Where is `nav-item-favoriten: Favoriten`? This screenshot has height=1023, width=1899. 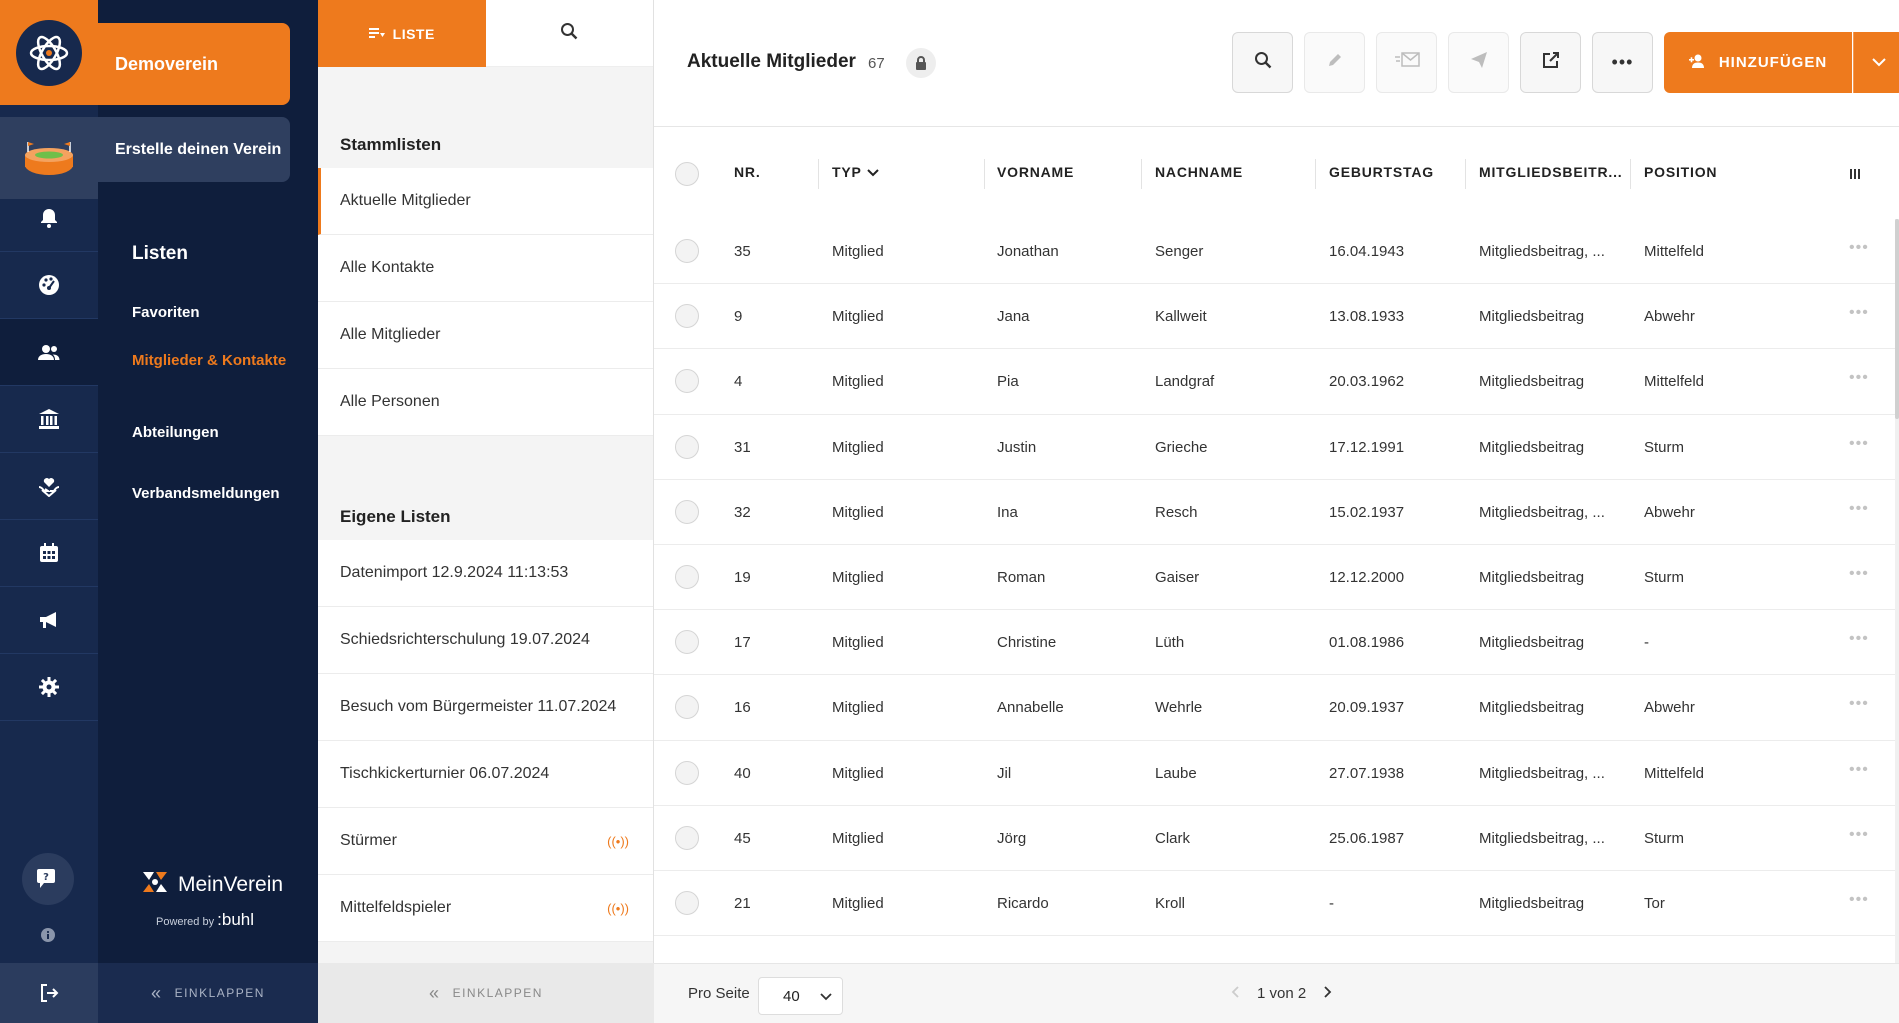 nav-item-favoriten: Favoriten is located at coordinates (217, 312).